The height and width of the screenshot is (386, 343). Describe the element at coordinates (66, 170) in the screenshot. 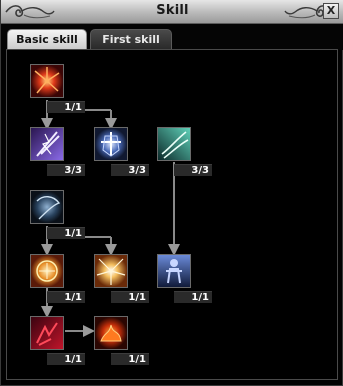

I see `skill-2-level: 3/3` at that location.